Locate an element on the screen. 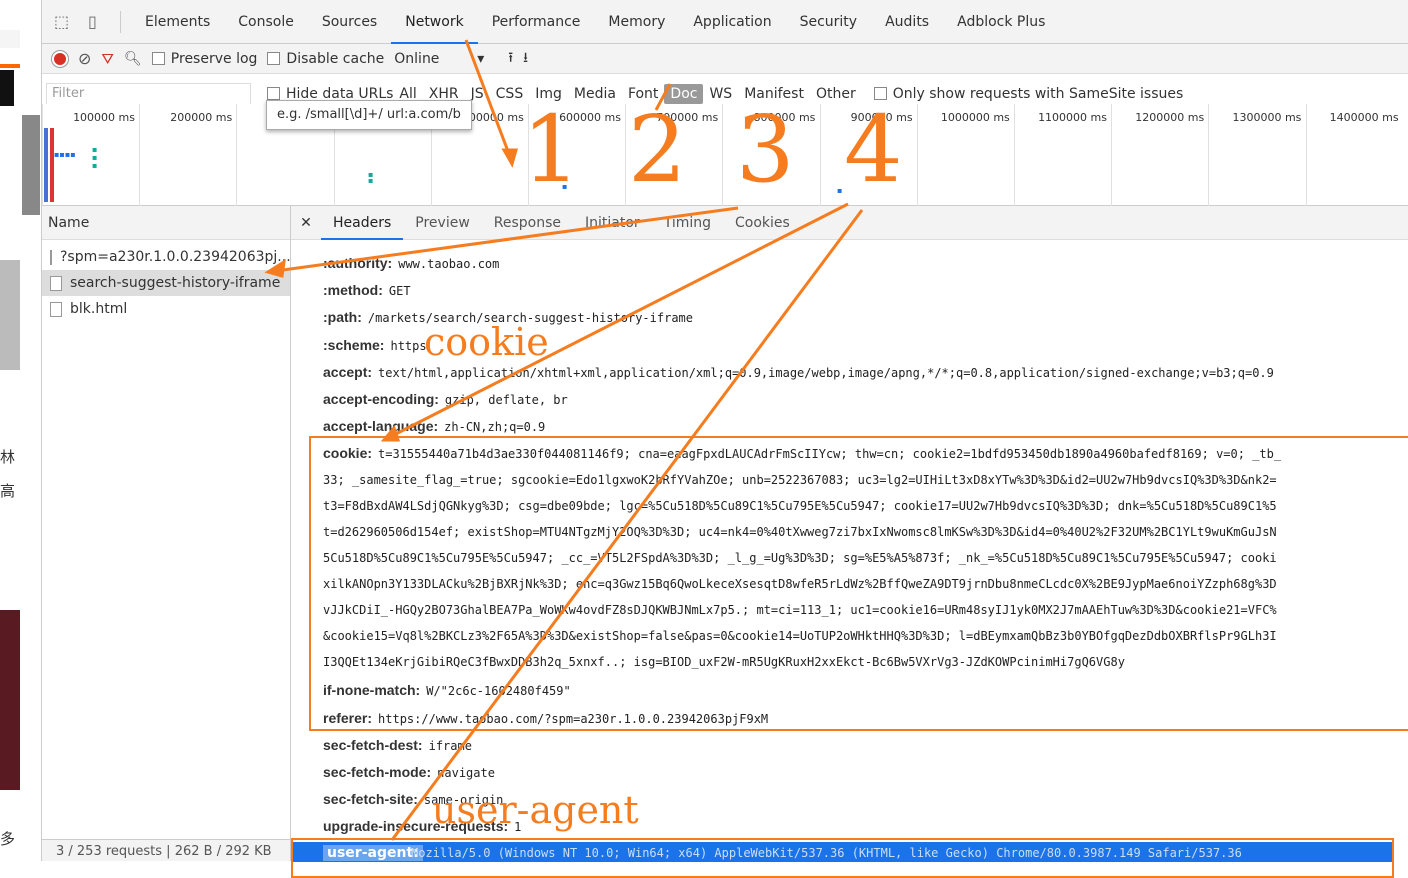 This screenshot has height=878, width=1408. tab-adblock-plus: Adblock Plus is located at coordinates (1001, 22).